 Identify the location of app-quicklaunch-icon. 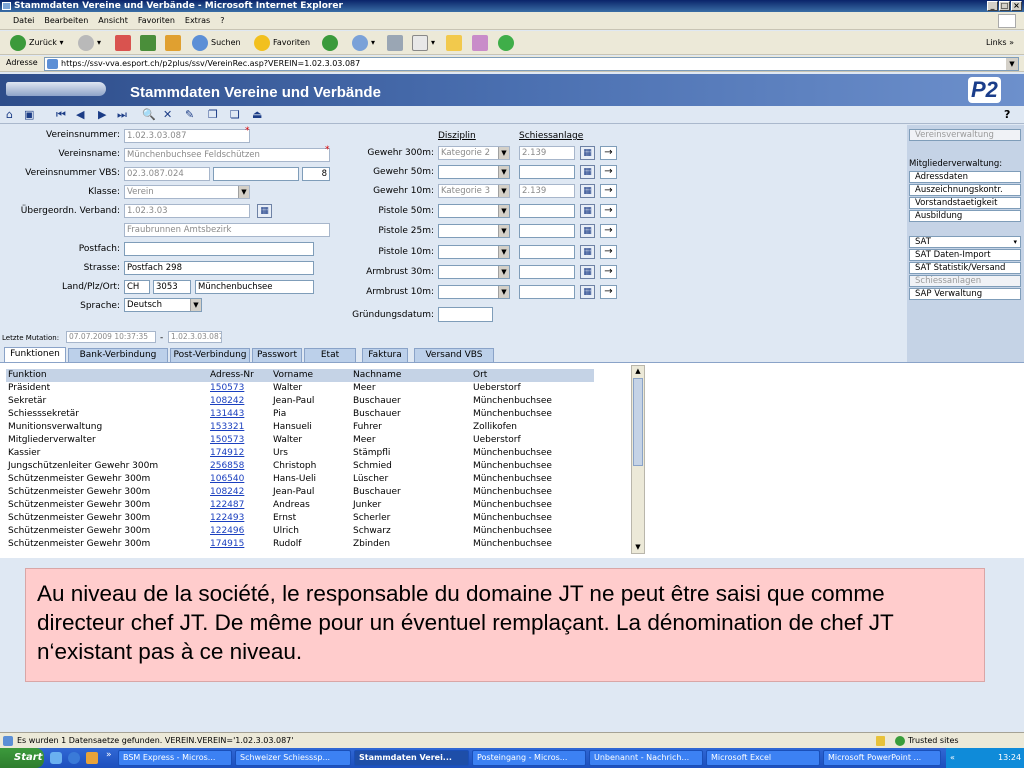
(92, 758).